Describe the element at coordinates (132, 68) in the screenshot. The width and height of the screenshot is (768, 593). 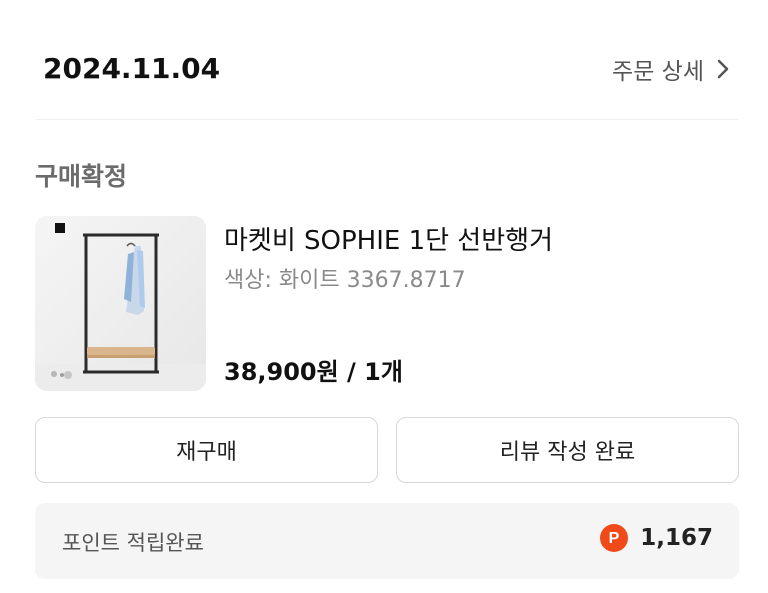
I see `order-date: 2024.11.04` at that location.